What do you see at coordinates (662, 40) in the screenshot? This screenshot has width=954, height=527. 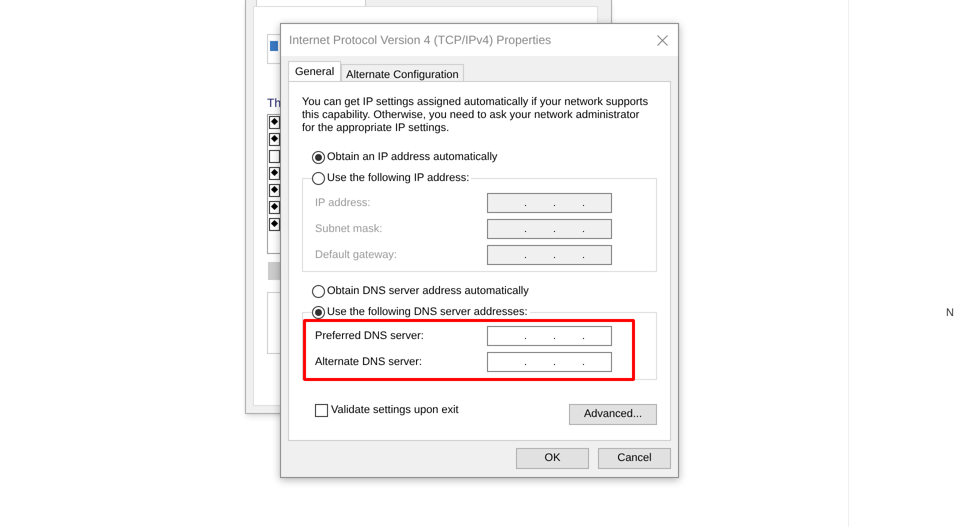 I see `close-icon` at bounding box center [662, 40].